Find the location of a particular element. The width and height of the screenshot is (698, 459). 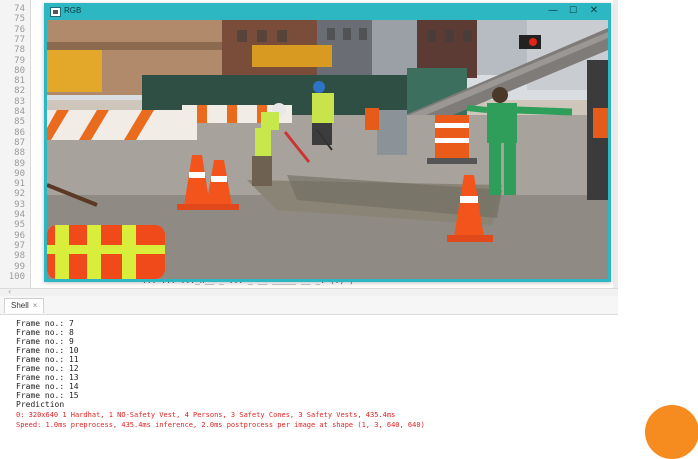

shell-output-line: Frame no.: 11 is located at coordinates (47, 359).